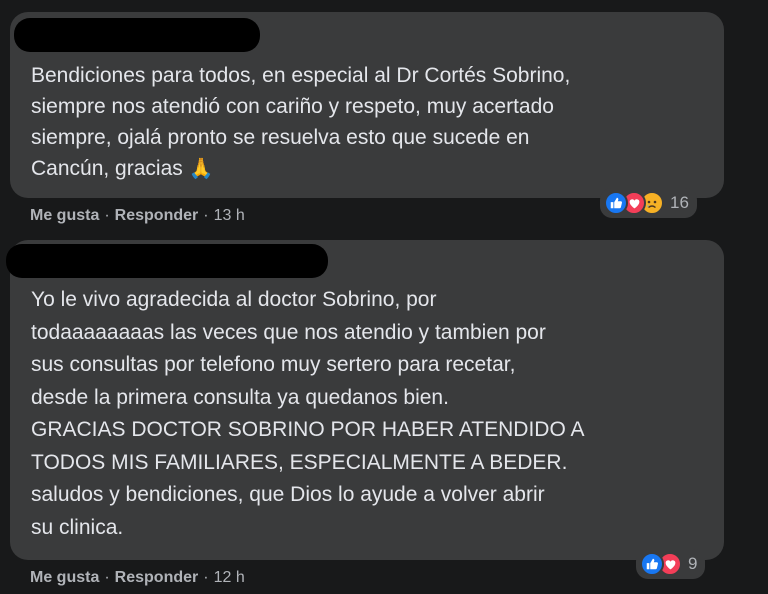 This screenshot has height=594, width=768. I want to click on comment-actions: Me gusta · Responder · 13 h, so click(137, 216).